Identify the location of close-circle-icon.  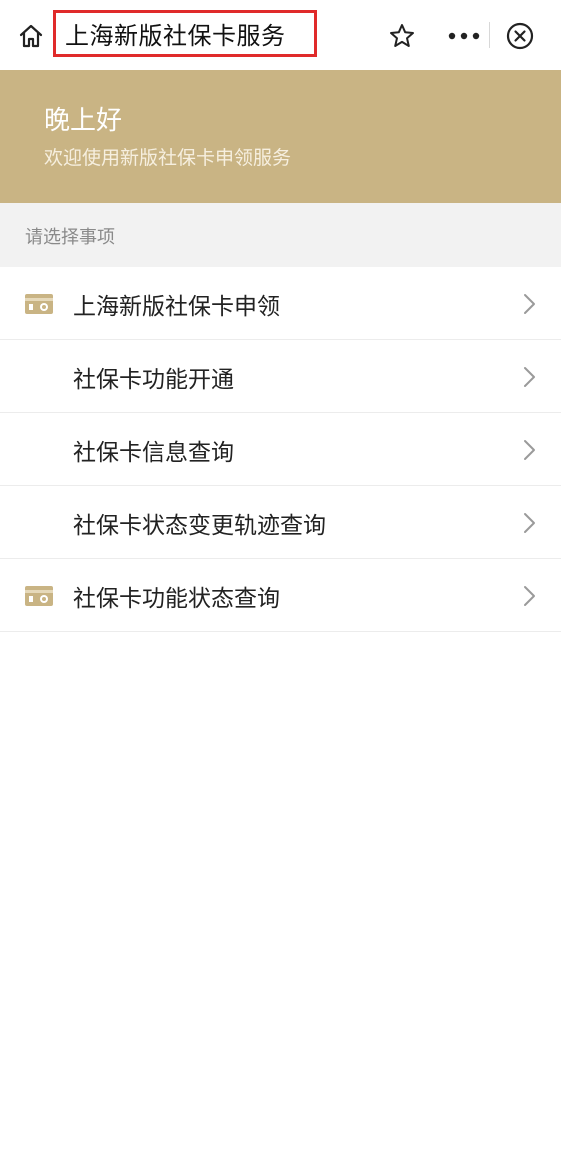
(520, 36).